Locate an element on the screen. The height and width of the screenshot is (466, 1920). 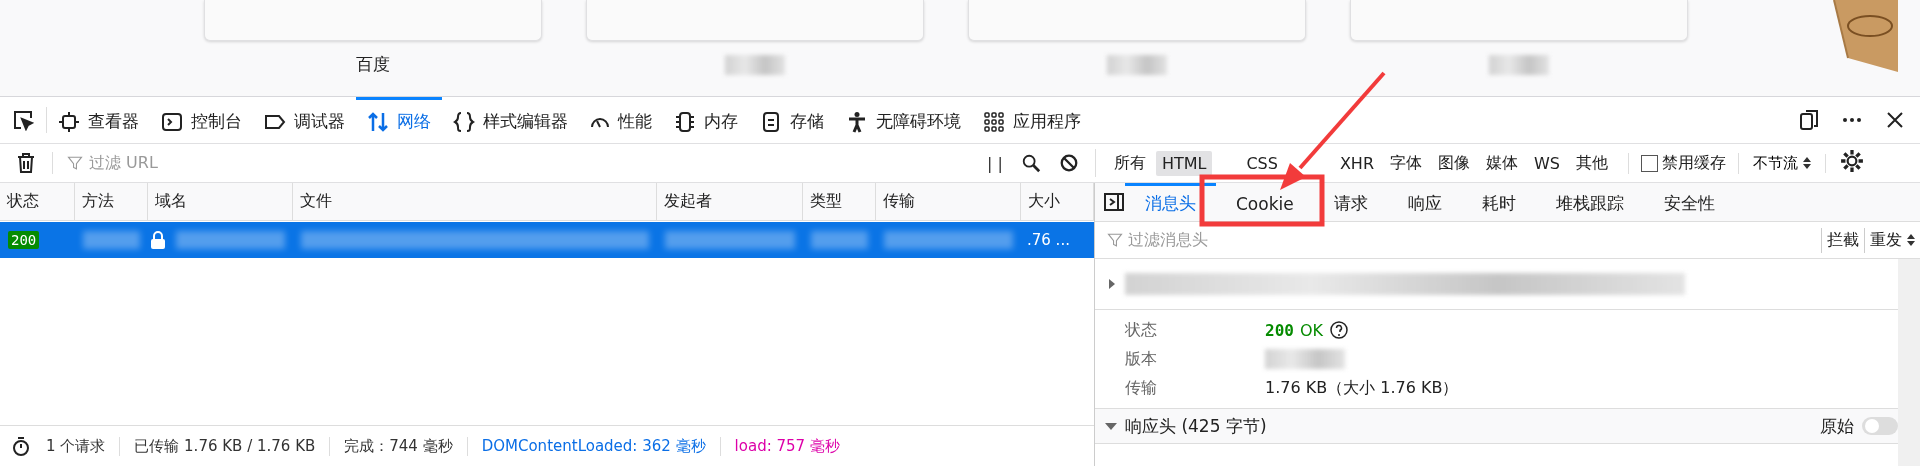
status-text: 已传输 1.76 KB / 1.76 KB is located at coordinates (224, 446).